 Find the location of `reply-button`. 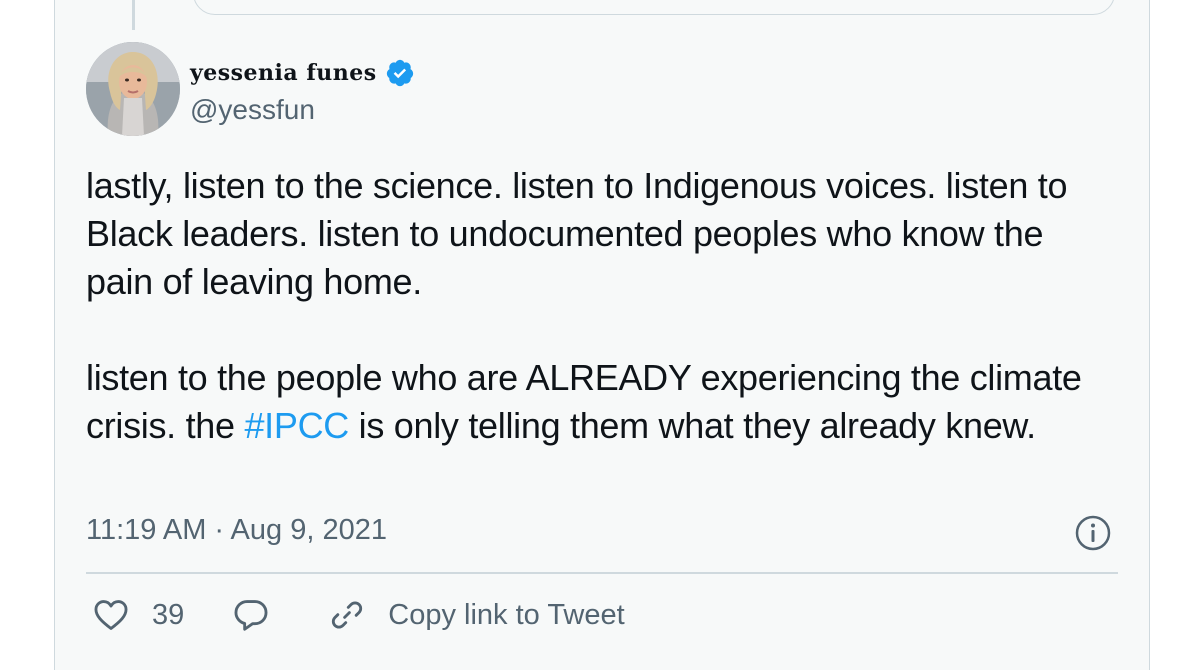

reply-button is located at coordinates (251, 615).